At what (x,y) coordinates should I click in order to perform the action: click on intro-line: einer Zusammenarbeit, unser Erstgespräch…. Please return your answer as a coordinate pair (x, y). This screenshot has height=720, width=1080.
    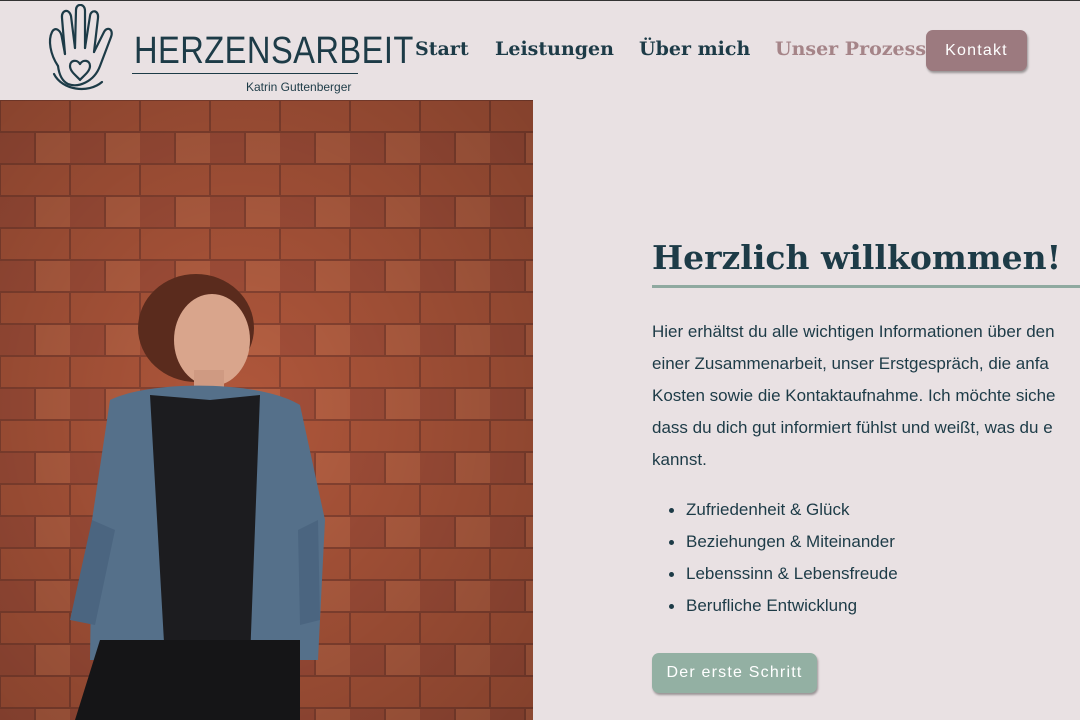
    Looking at the image, I should click on (850, 363).